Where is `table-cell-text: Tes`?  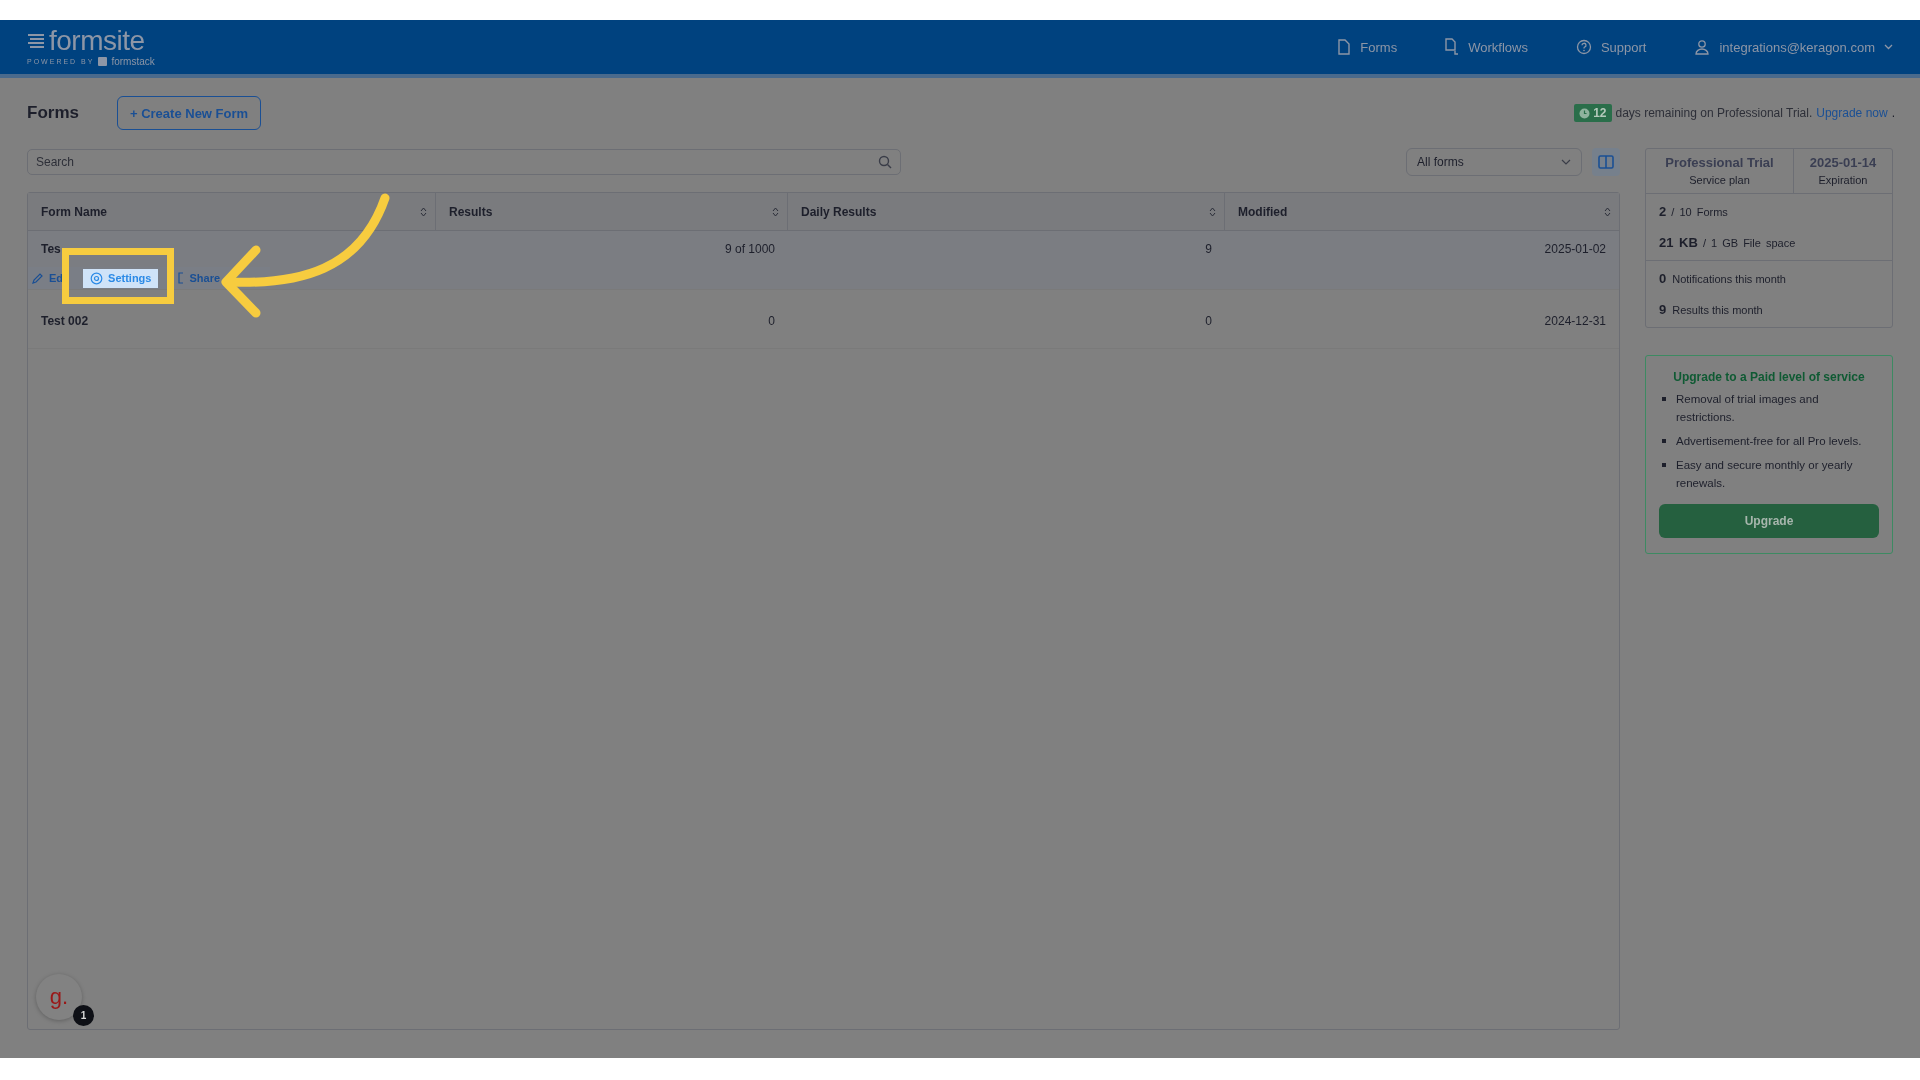 table-cell-text: Tes is located at coordinates (51, 249).